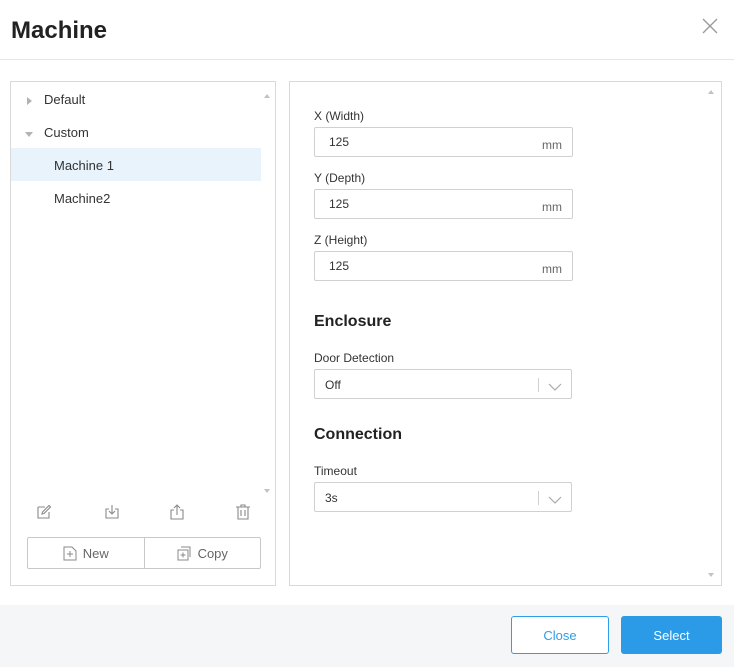 This screenshot has height=667, width=734. What do you see at coordinates (59, 30) in the screenshot?
I see `dialog-title: Machine` at bounding box center [59, 30].